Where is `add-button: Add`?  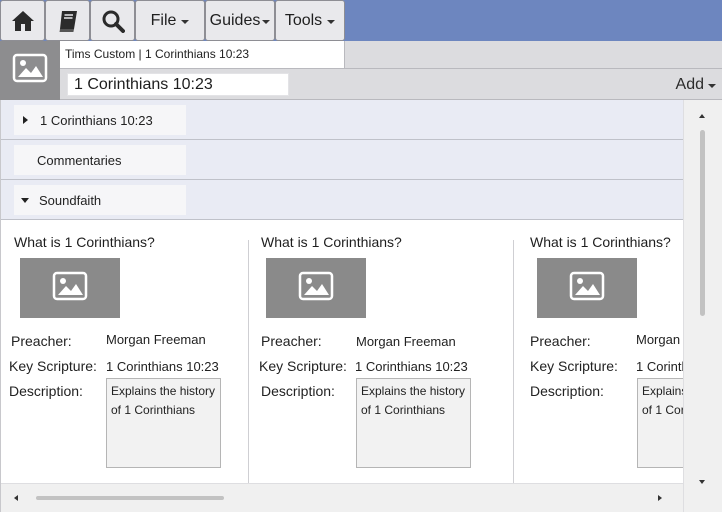
add-button: Add is located at coordinates (696, 85).